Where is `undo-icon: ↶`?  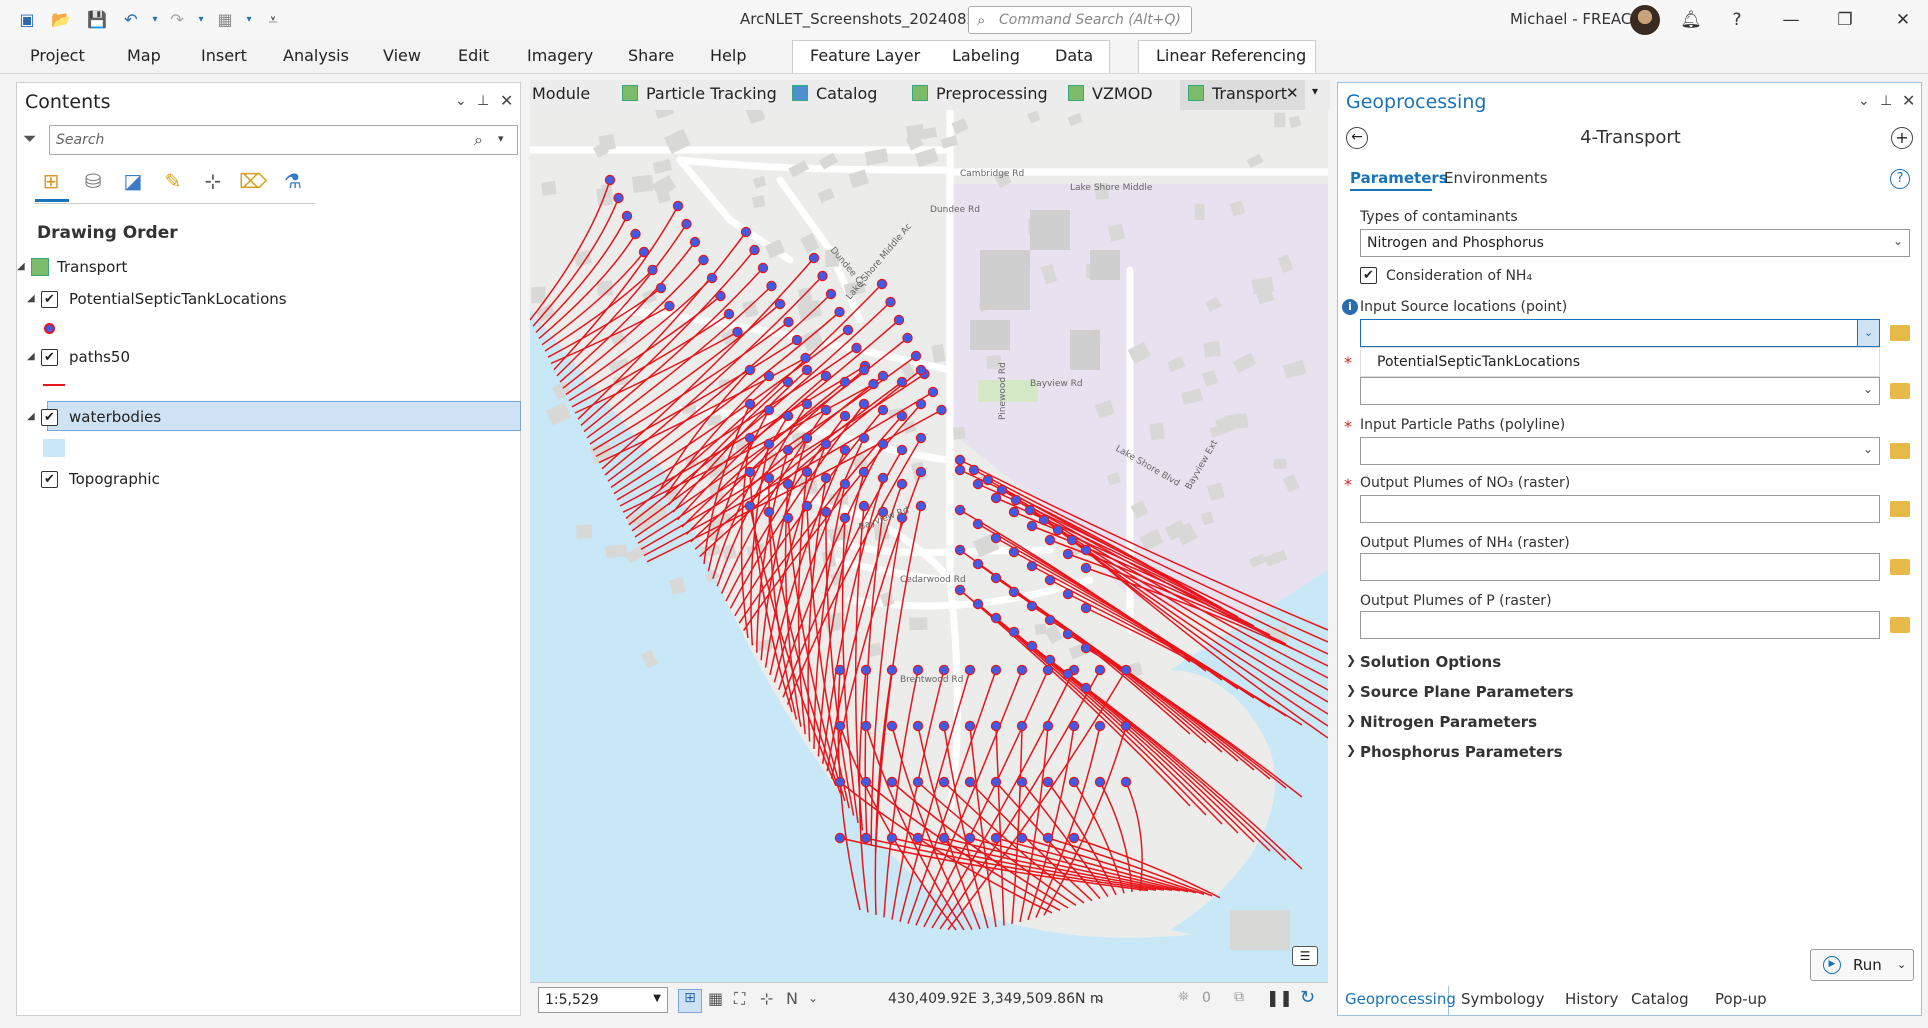
undo-icon: ↶ is located at coordinates (131, 20).